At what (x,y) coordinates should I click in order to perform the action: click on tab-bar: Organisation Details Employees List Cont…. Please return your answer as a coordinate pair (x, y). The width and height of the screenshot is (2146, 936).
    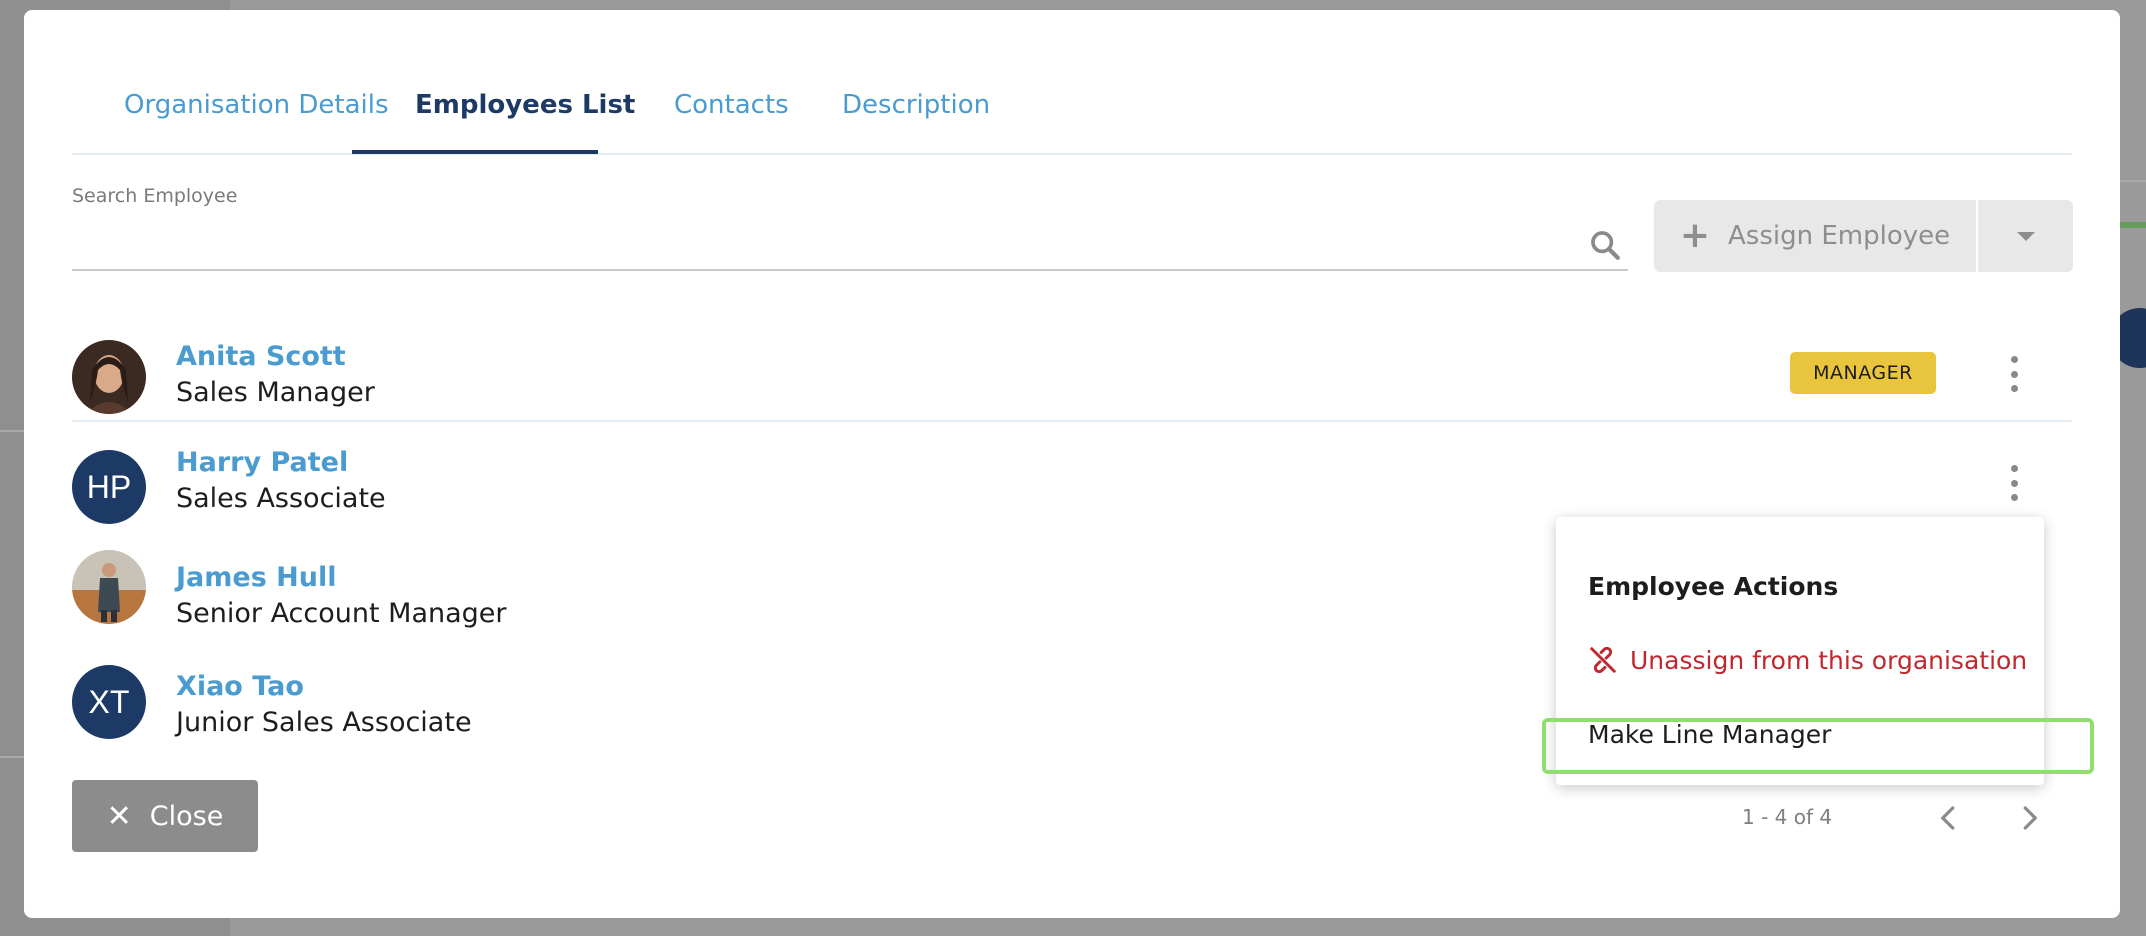
    Looking at the image, I should click on (1072, 82).